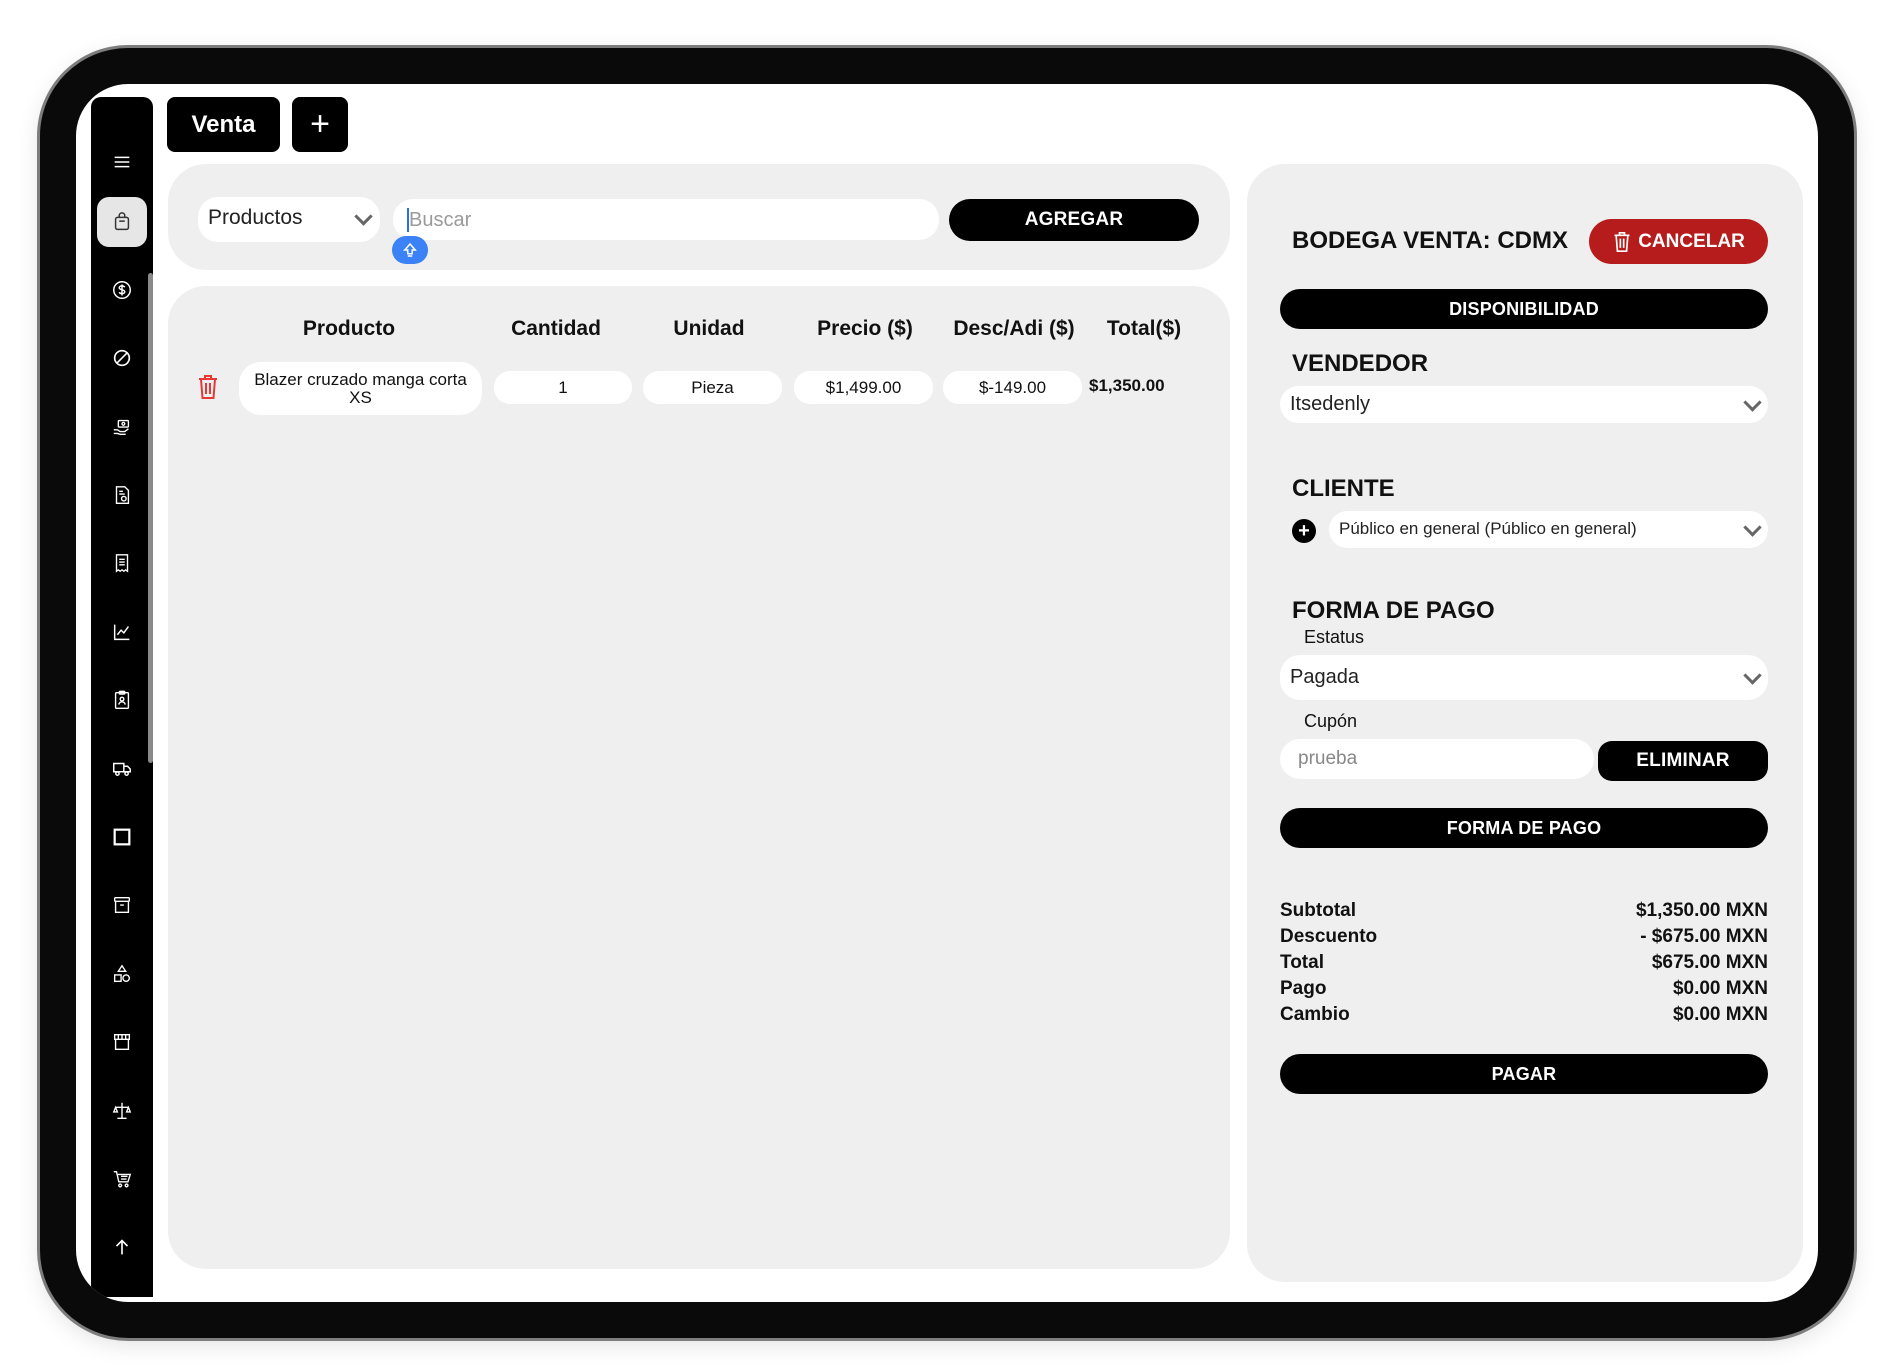 This screenshot has height=1369, width=1894. Describe the element at coordinates (122, 222) in the screenshot. I see `shopping-bag-icon` at that location.